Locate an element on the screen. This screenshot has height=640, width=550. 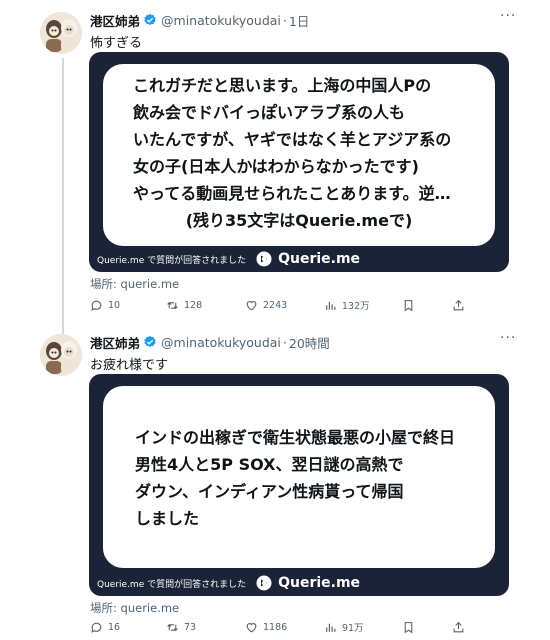
retweet-count: 73 is located at coordinates (190, 627).